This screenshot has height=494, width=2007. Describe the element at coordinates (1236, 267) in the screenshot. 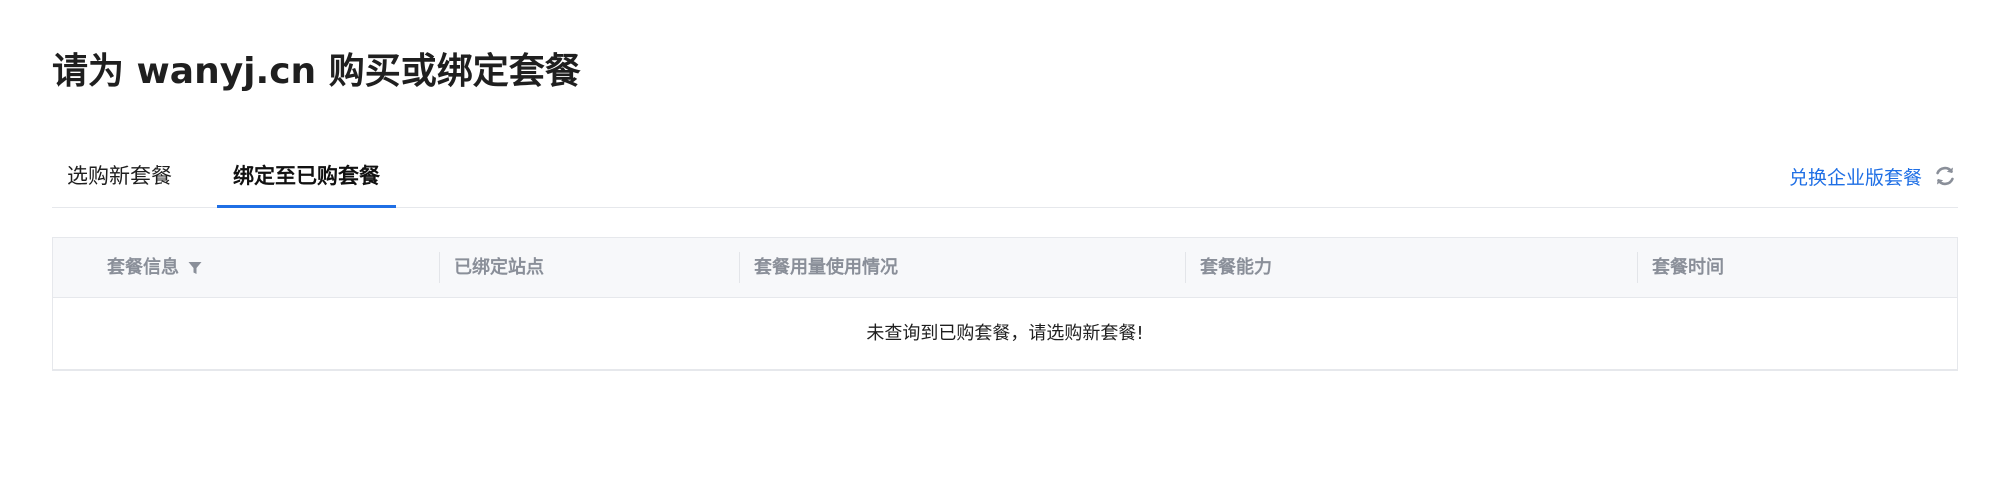

I see `column-header-plan-capability: 套餐能力` at that location.